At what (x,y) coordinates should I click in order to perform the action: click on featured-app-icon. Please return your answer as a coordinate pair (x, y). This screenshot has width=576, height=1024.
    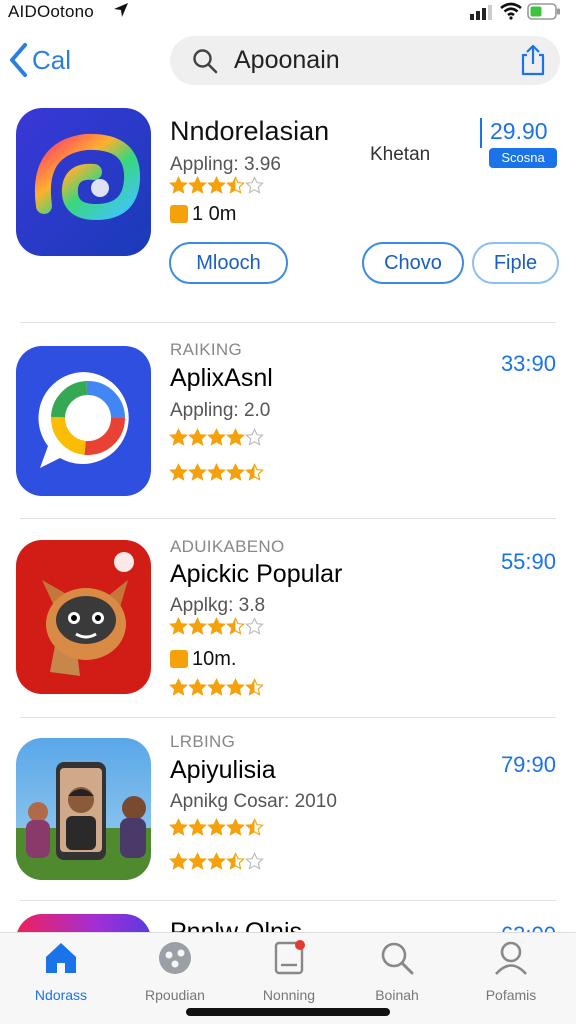
    Looking at the image, I should click on (83, 182).